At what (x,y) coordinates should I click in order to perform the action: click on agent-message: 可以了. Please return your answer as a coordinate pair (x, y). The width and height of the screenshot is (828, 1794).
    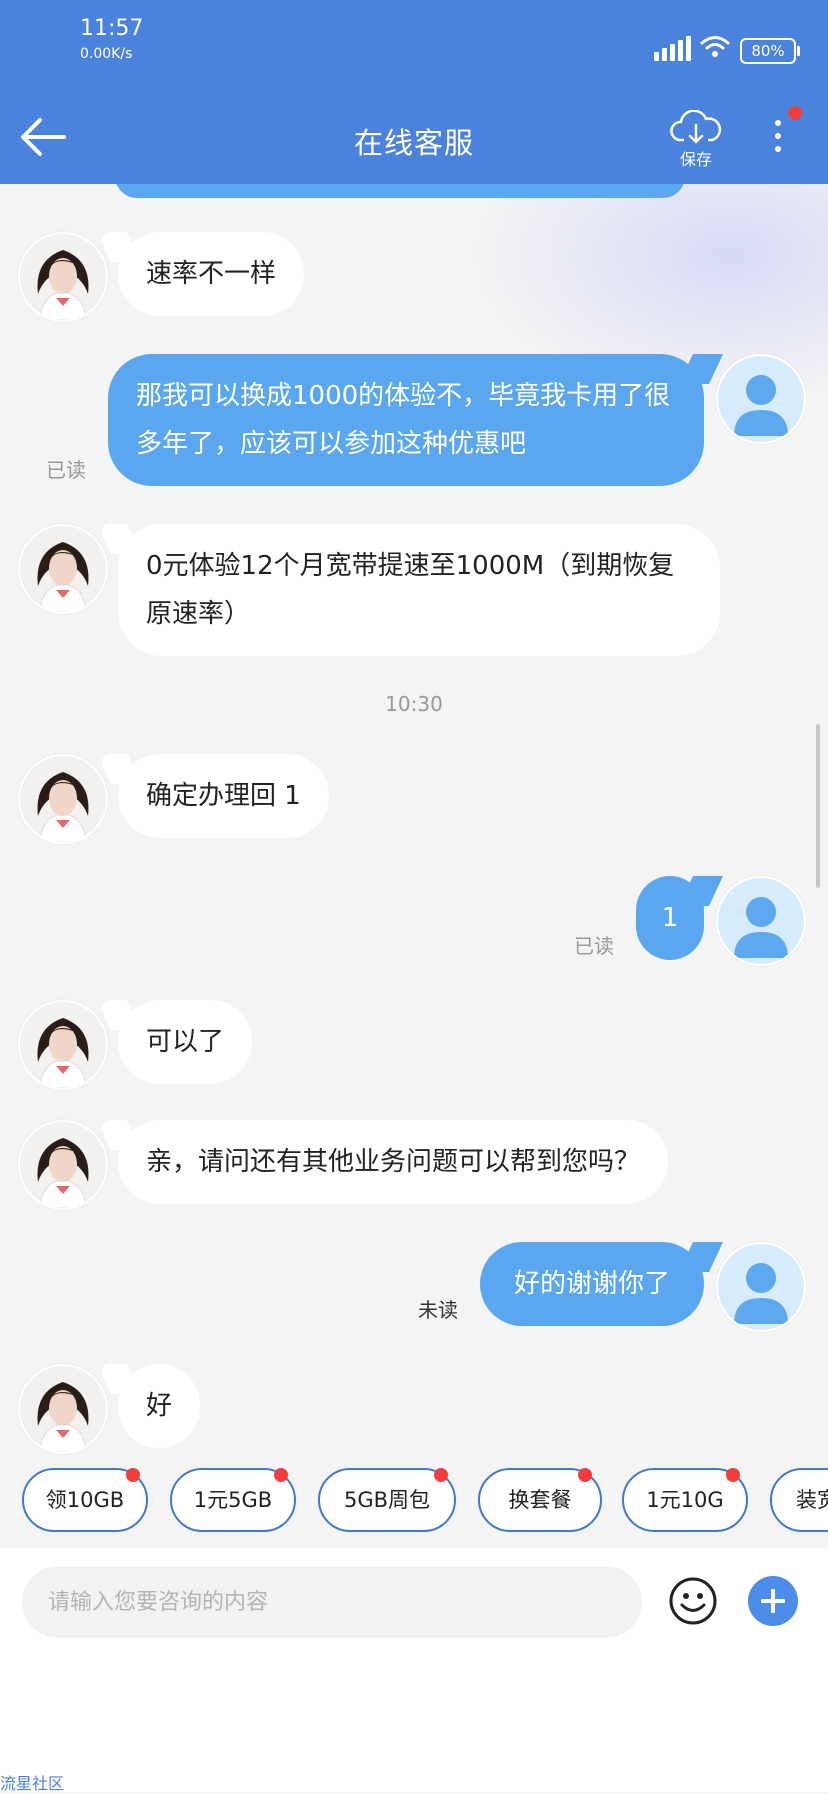
    Looking at the image, I should click on (185, 1042).